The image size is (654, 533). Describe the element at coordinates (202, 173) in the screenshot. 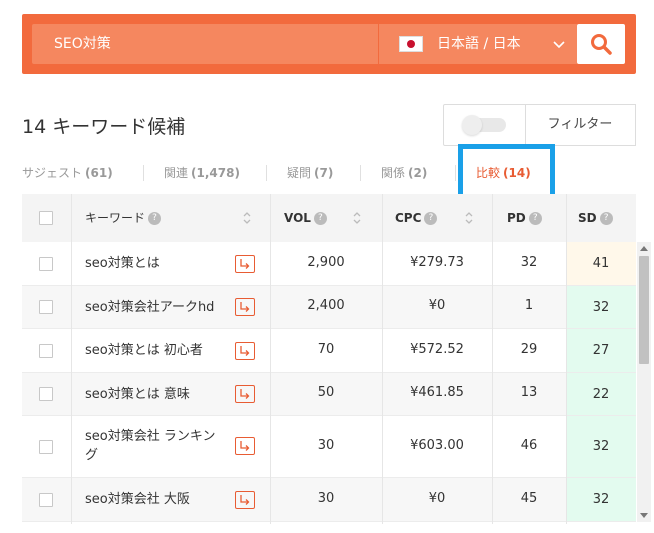

I see `tab-related: 関連 (1,478)` at that location.